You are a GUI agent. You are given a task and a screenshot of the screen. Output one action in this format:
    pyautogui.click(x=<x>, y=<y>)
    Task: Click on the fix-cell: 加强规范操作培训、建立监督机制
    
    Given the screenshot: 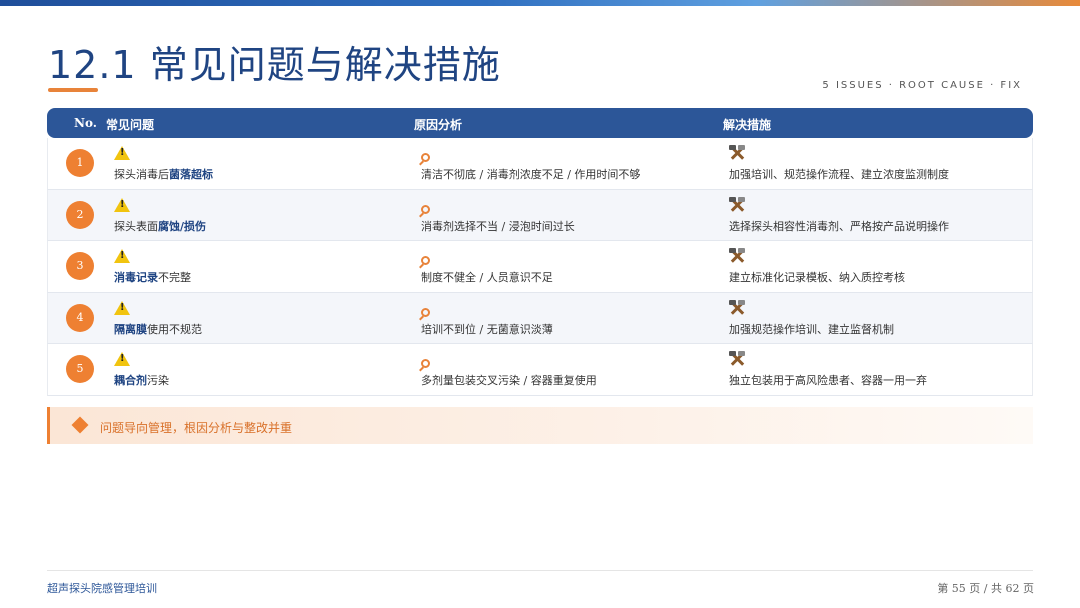 What is the action you would take?
    pyautogui.click(x=811, y=318)
    